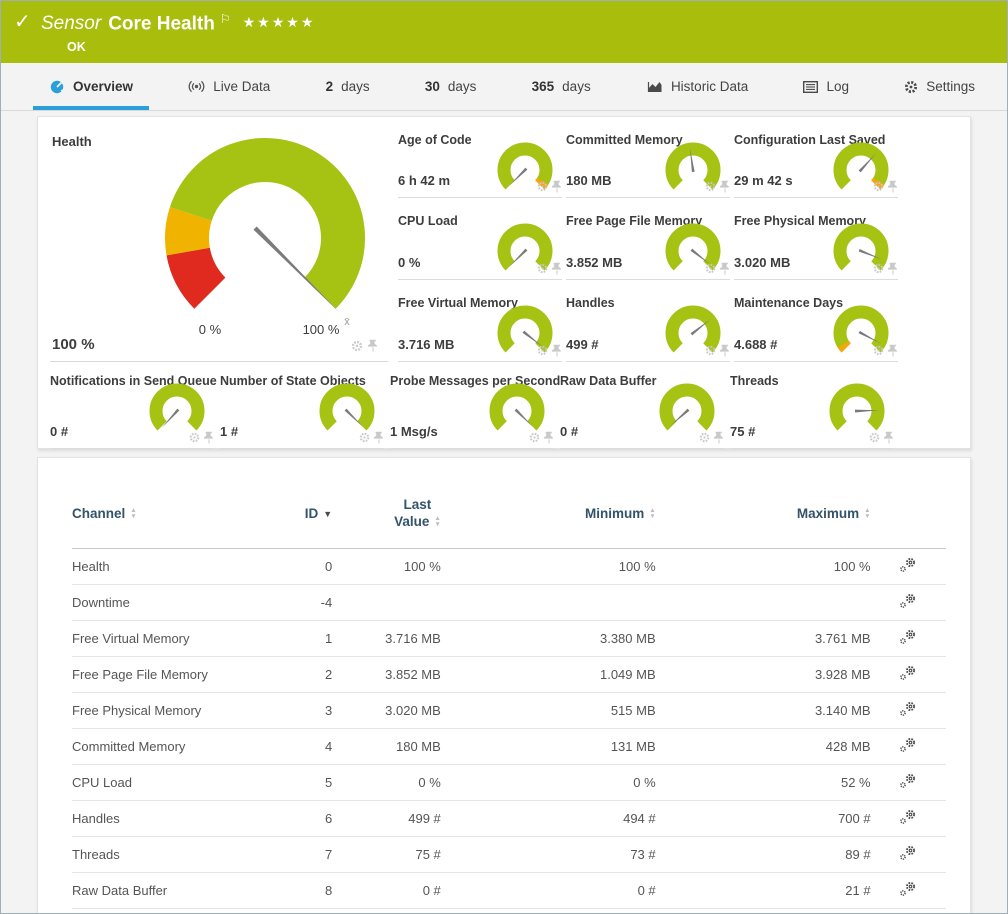 The height and width of the screenshot is (914, 1008). What do you see at coordinates (169, 638) in the screenshot?
I see `cell-channel: Free Virtual Memory` at bounding box center [169, 638].